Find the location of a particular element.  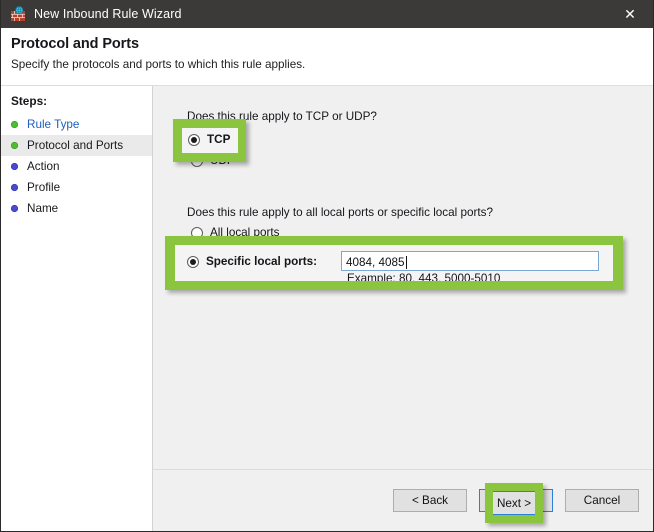

sidebar-item-label: Profile is located at coordinates (44, 187).